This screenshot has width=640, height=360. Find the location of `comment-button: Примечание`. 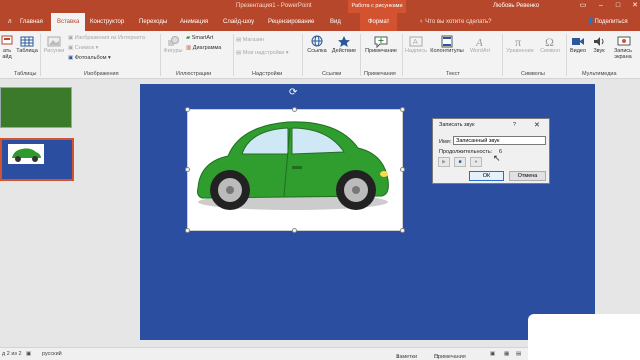

comment-button: Примечание is located at coordinates (381, 44).